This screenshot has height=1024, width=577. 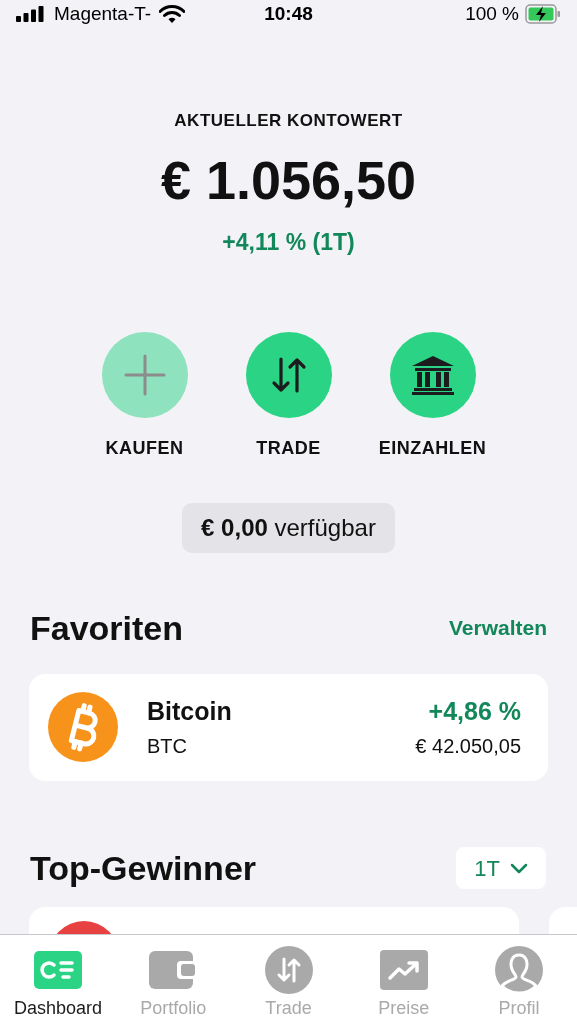 What do you see at coordinates (288, 979) in the screenshot?
I see `tab-bar-item: Trade` at bounding box center [288, 979].